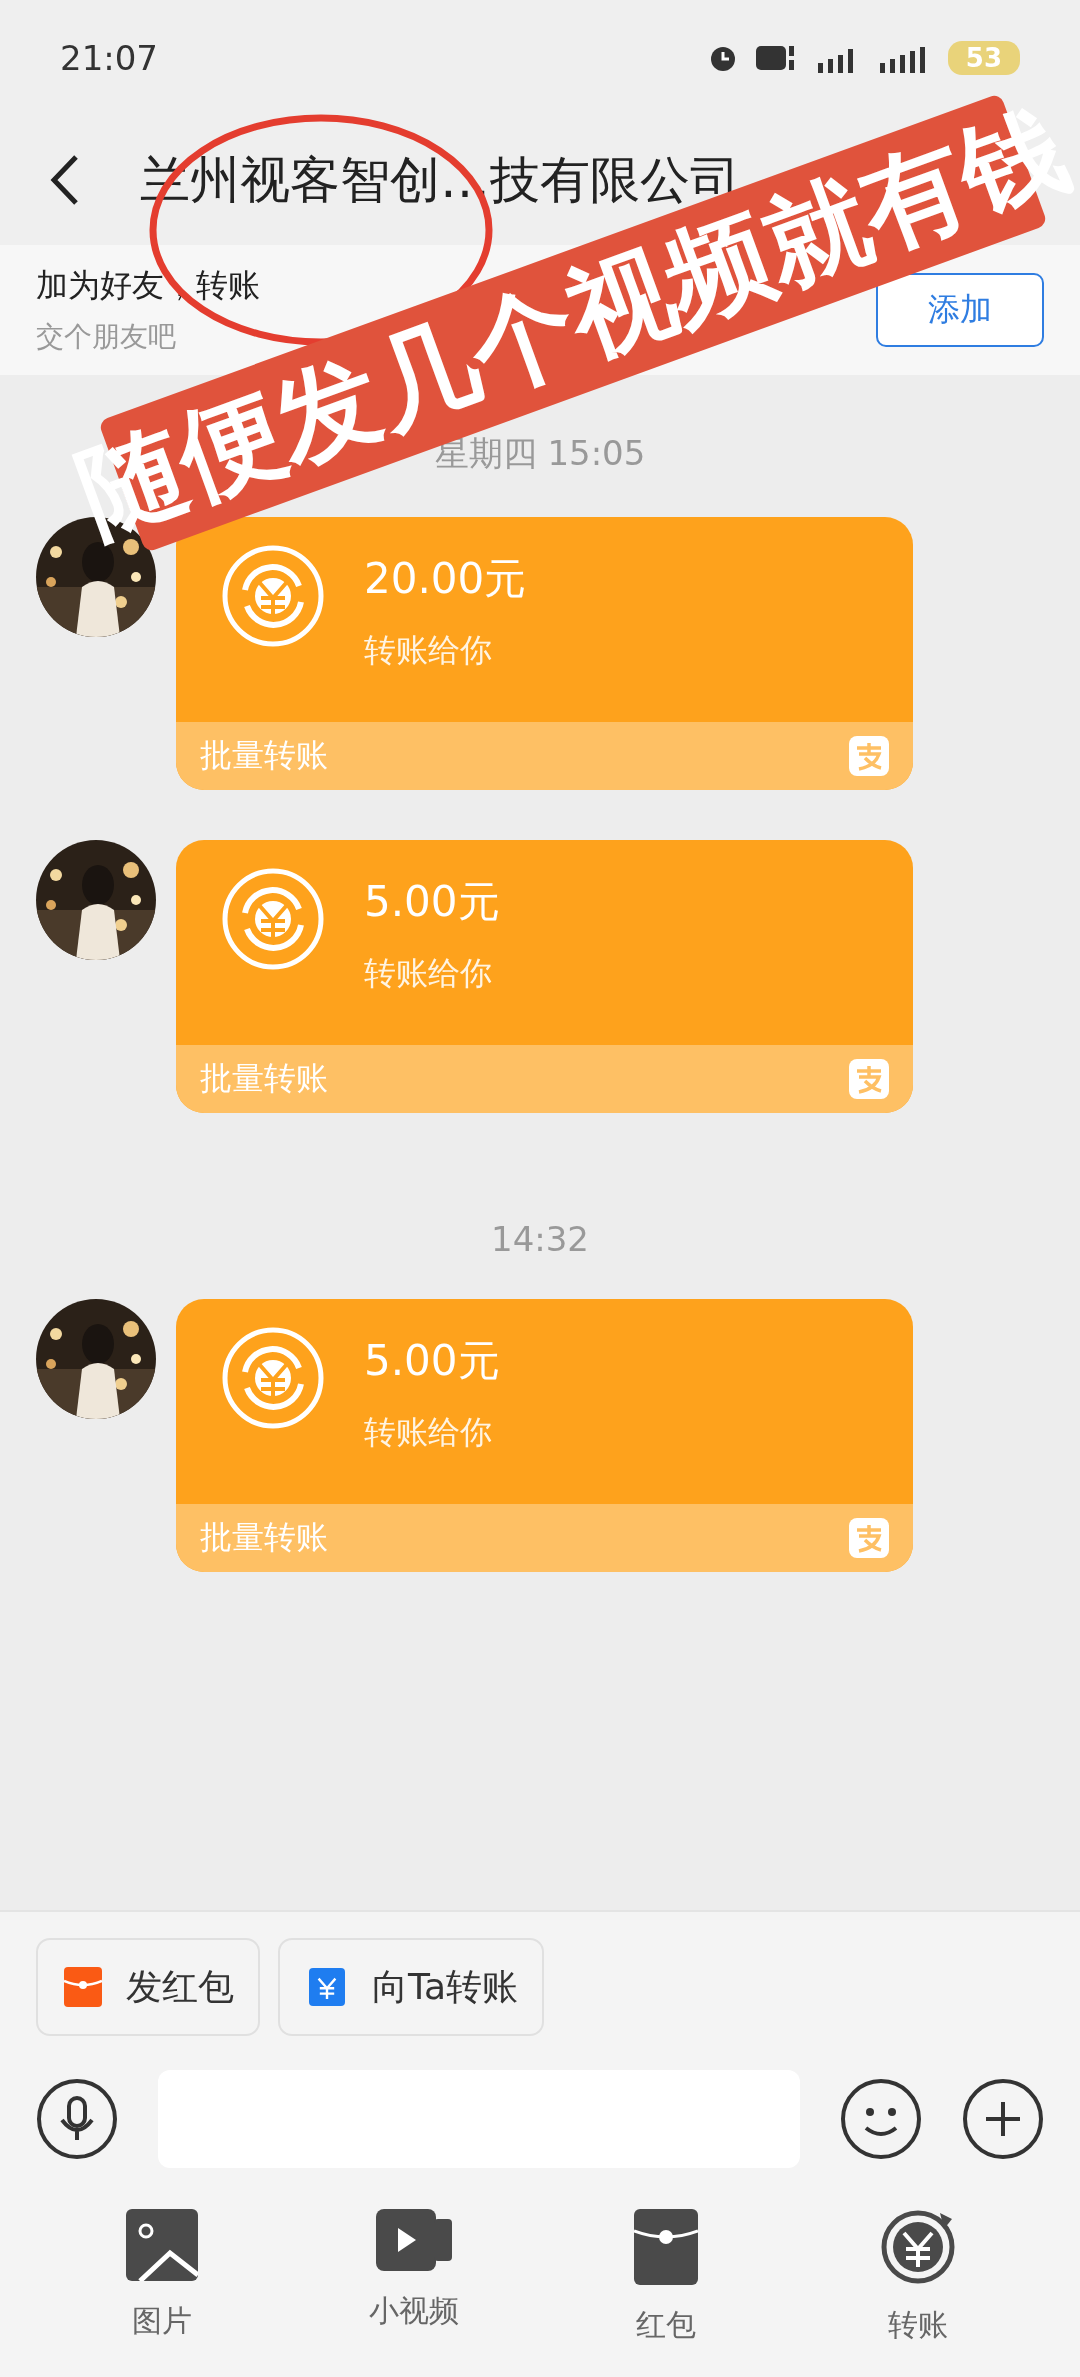 The width and height of the screenshot is (1080, 2377). Describe the element at coordinates (411, 1987) in the screenshot. I see `quick-action-button: 向Ta转账` at that location.